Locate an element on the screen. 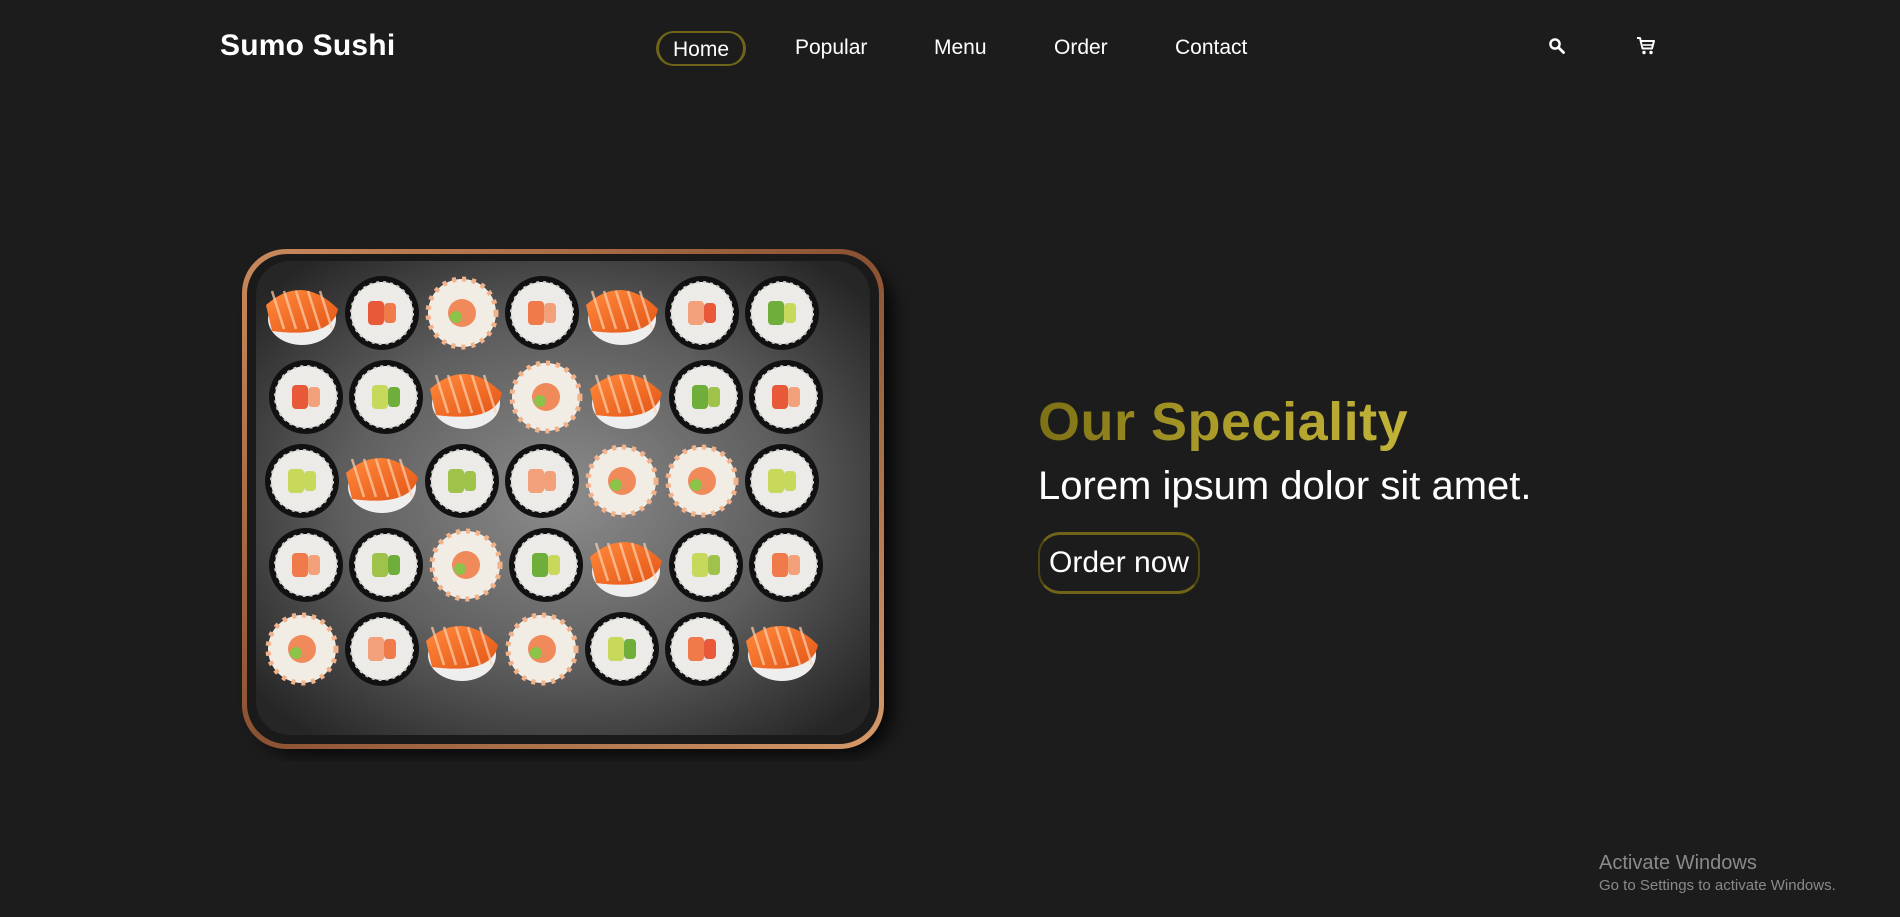 The height and width of the screenshot is (917, 1900). nav-menu: Menu is located at coordinates (960, 48).